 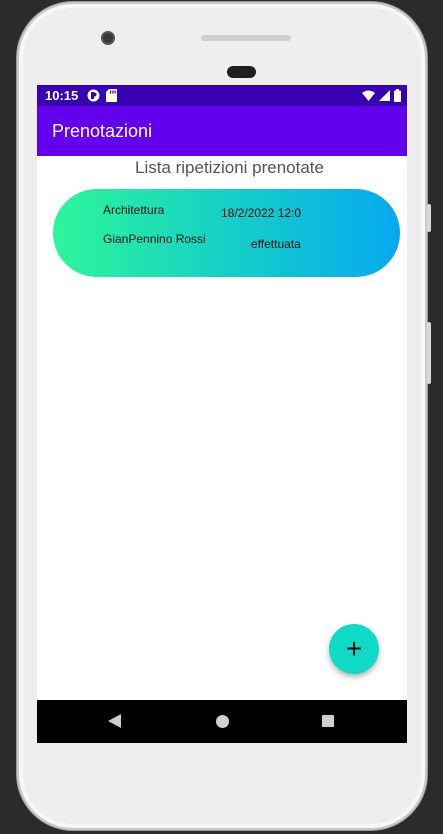 What do you see at coordinates (261, 213) in the screenshot?
I see `booking-date: 18/2/2022 12:0` at bounding box center [261, 213].